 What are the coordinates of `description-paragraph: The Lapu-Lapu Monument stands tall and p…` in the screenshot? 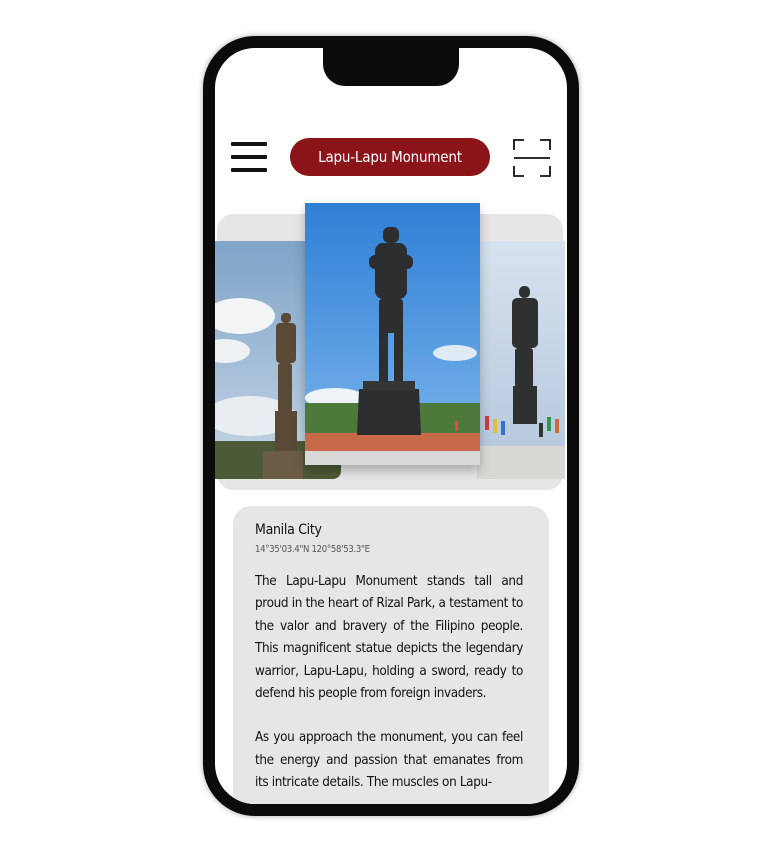 It's located at (389, 638).